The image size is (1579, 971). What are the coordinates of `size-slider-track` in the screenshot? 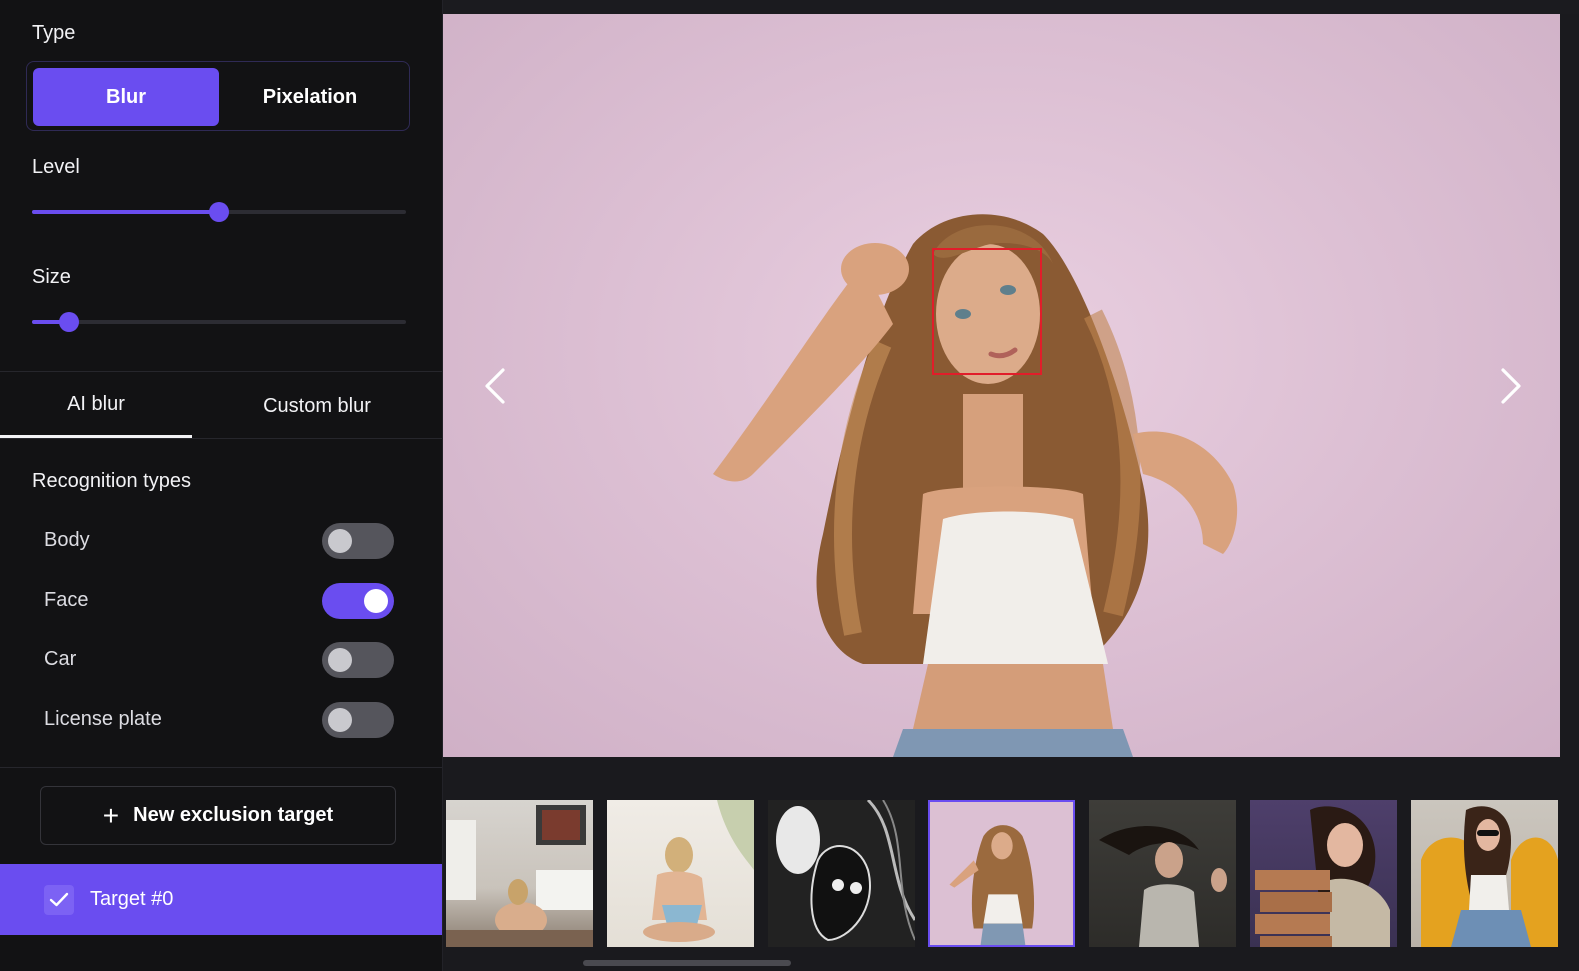 It's located at (219, 322).